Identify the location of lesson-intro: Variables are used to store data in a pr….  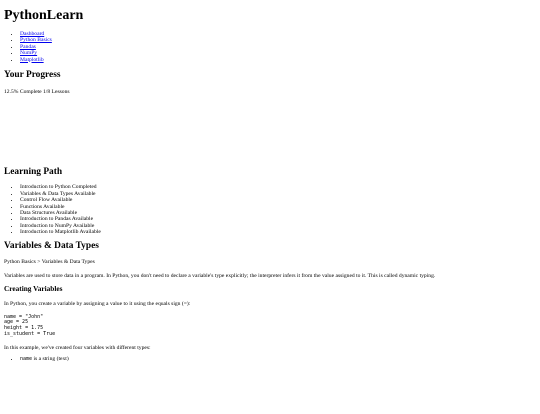
(220, 275).